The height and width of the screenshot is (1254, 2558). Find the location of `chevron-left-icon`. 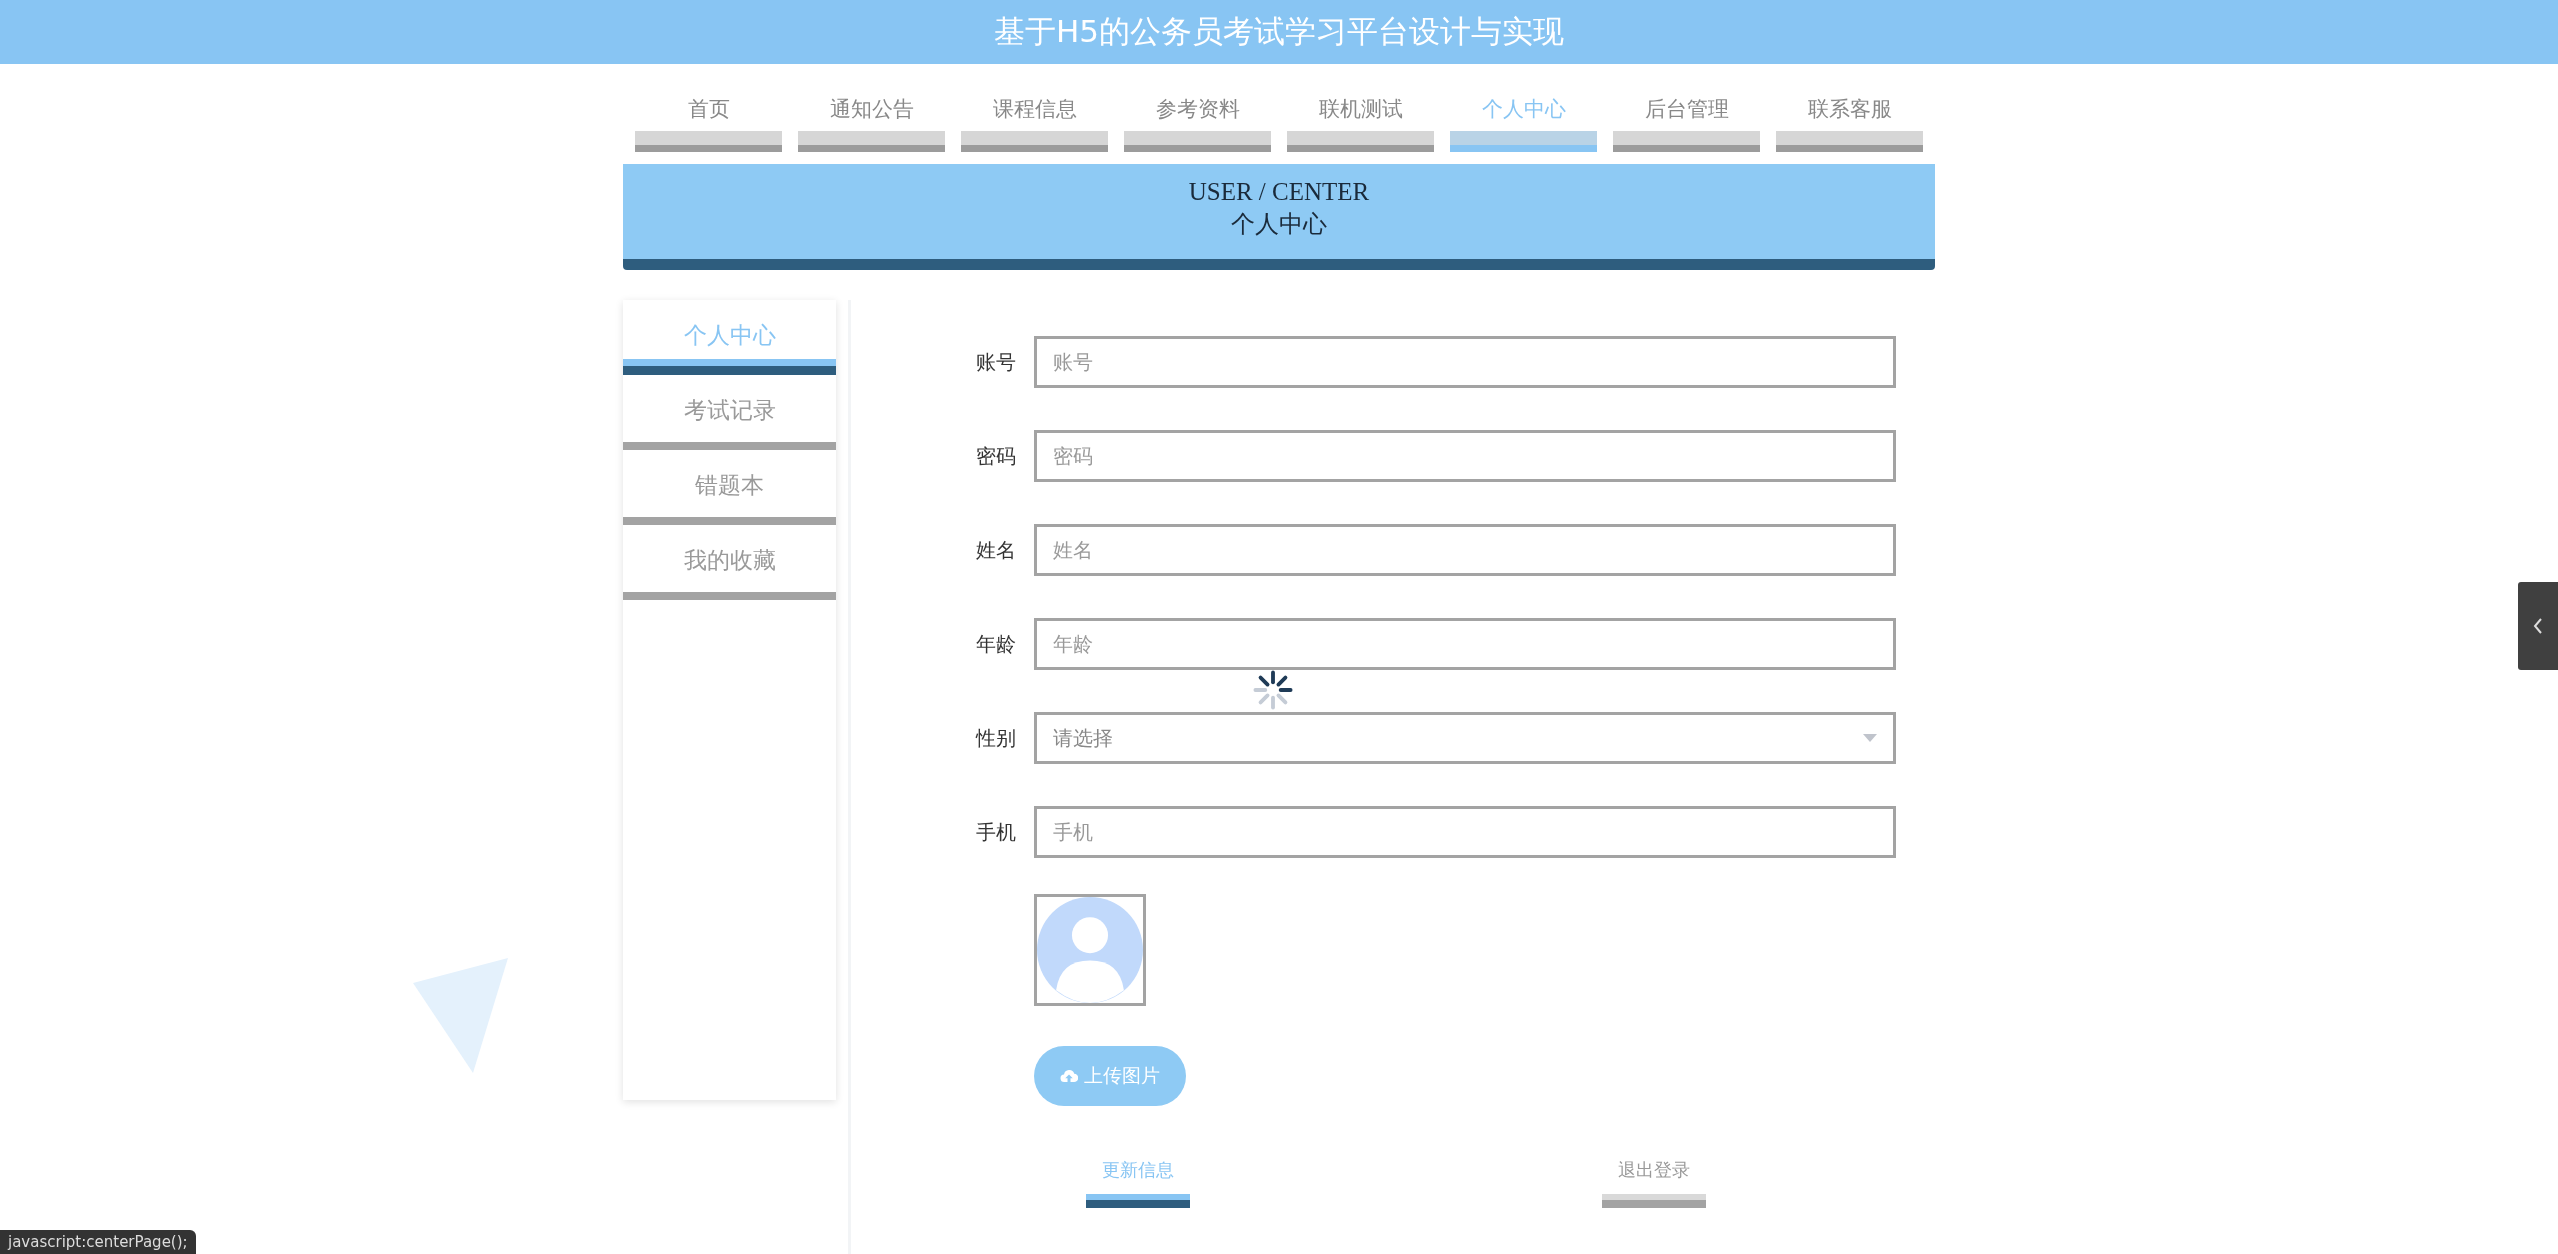

chevron-left-icon is located at coordinates (2538, 626).